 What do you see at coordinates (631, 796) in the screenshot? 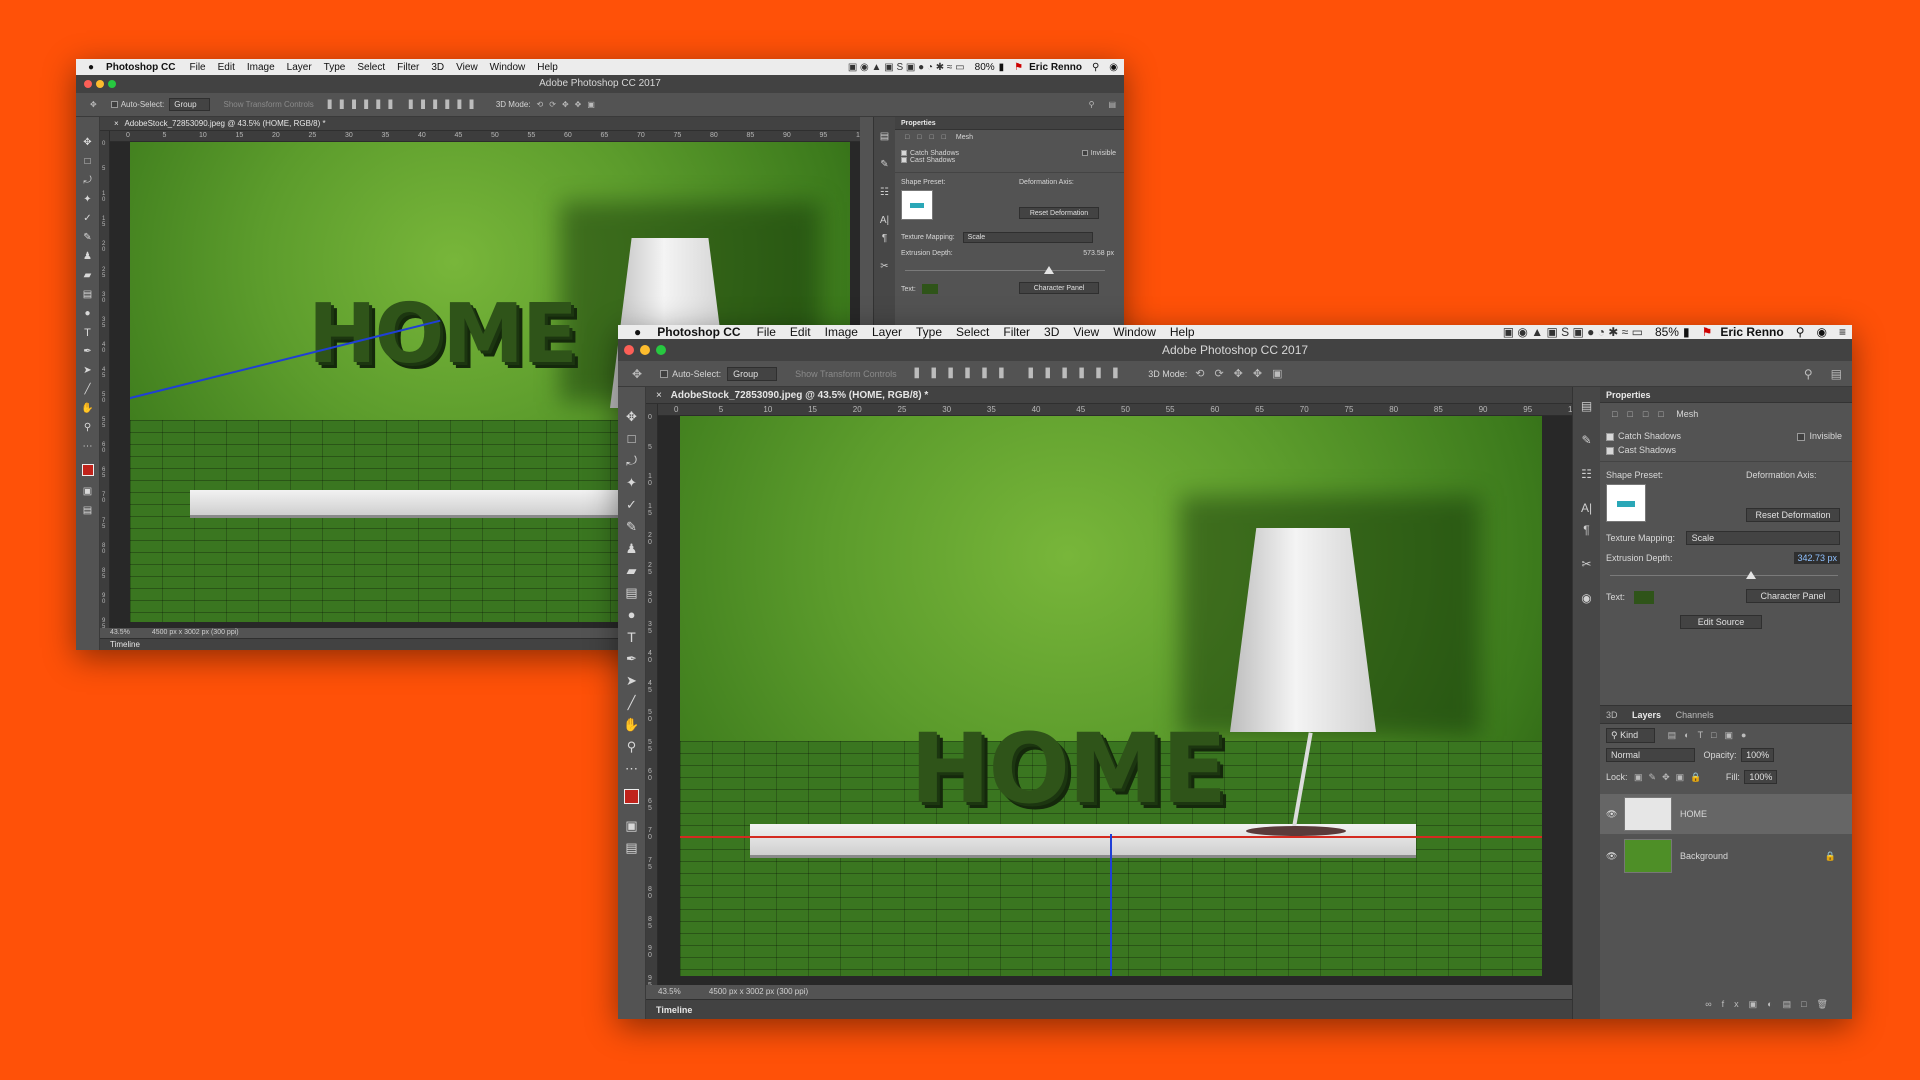
I see `foreground-color-swatch` at bounding box center [631, 796].